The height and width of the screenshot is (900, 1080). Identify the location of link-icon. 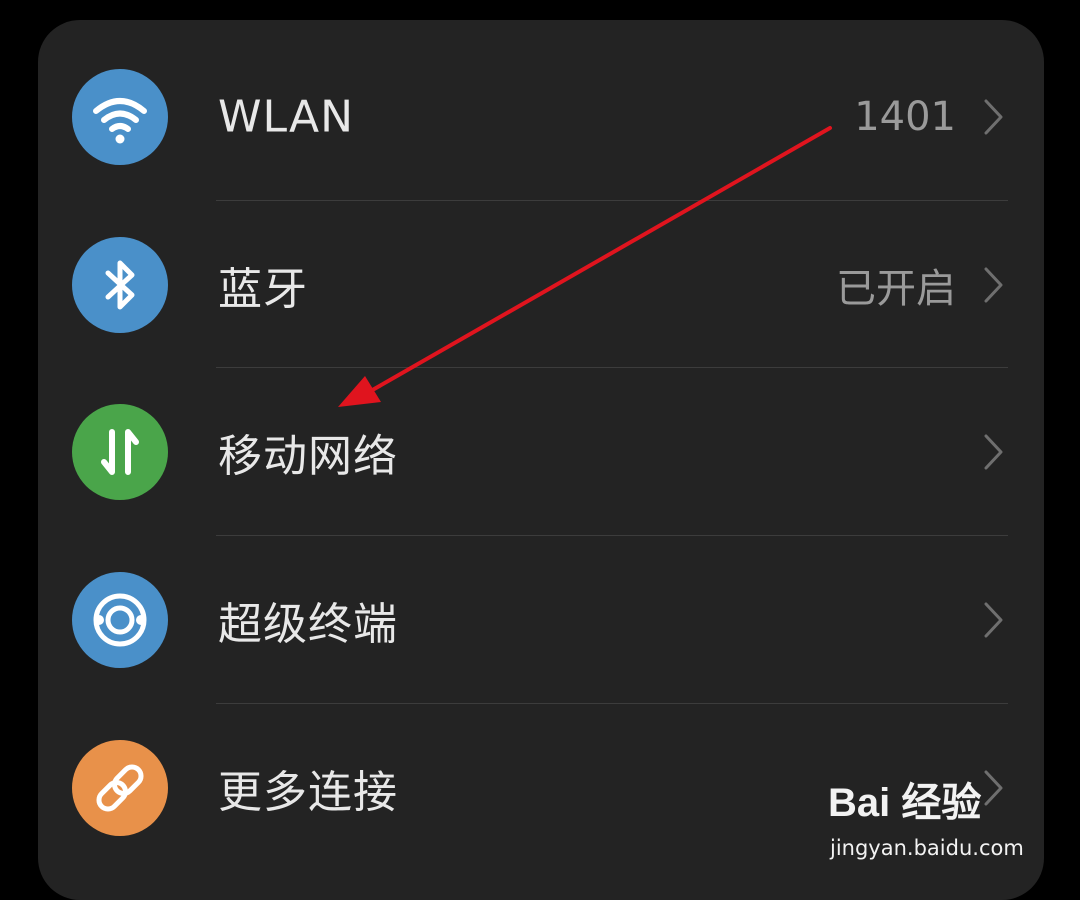
(120, 788).